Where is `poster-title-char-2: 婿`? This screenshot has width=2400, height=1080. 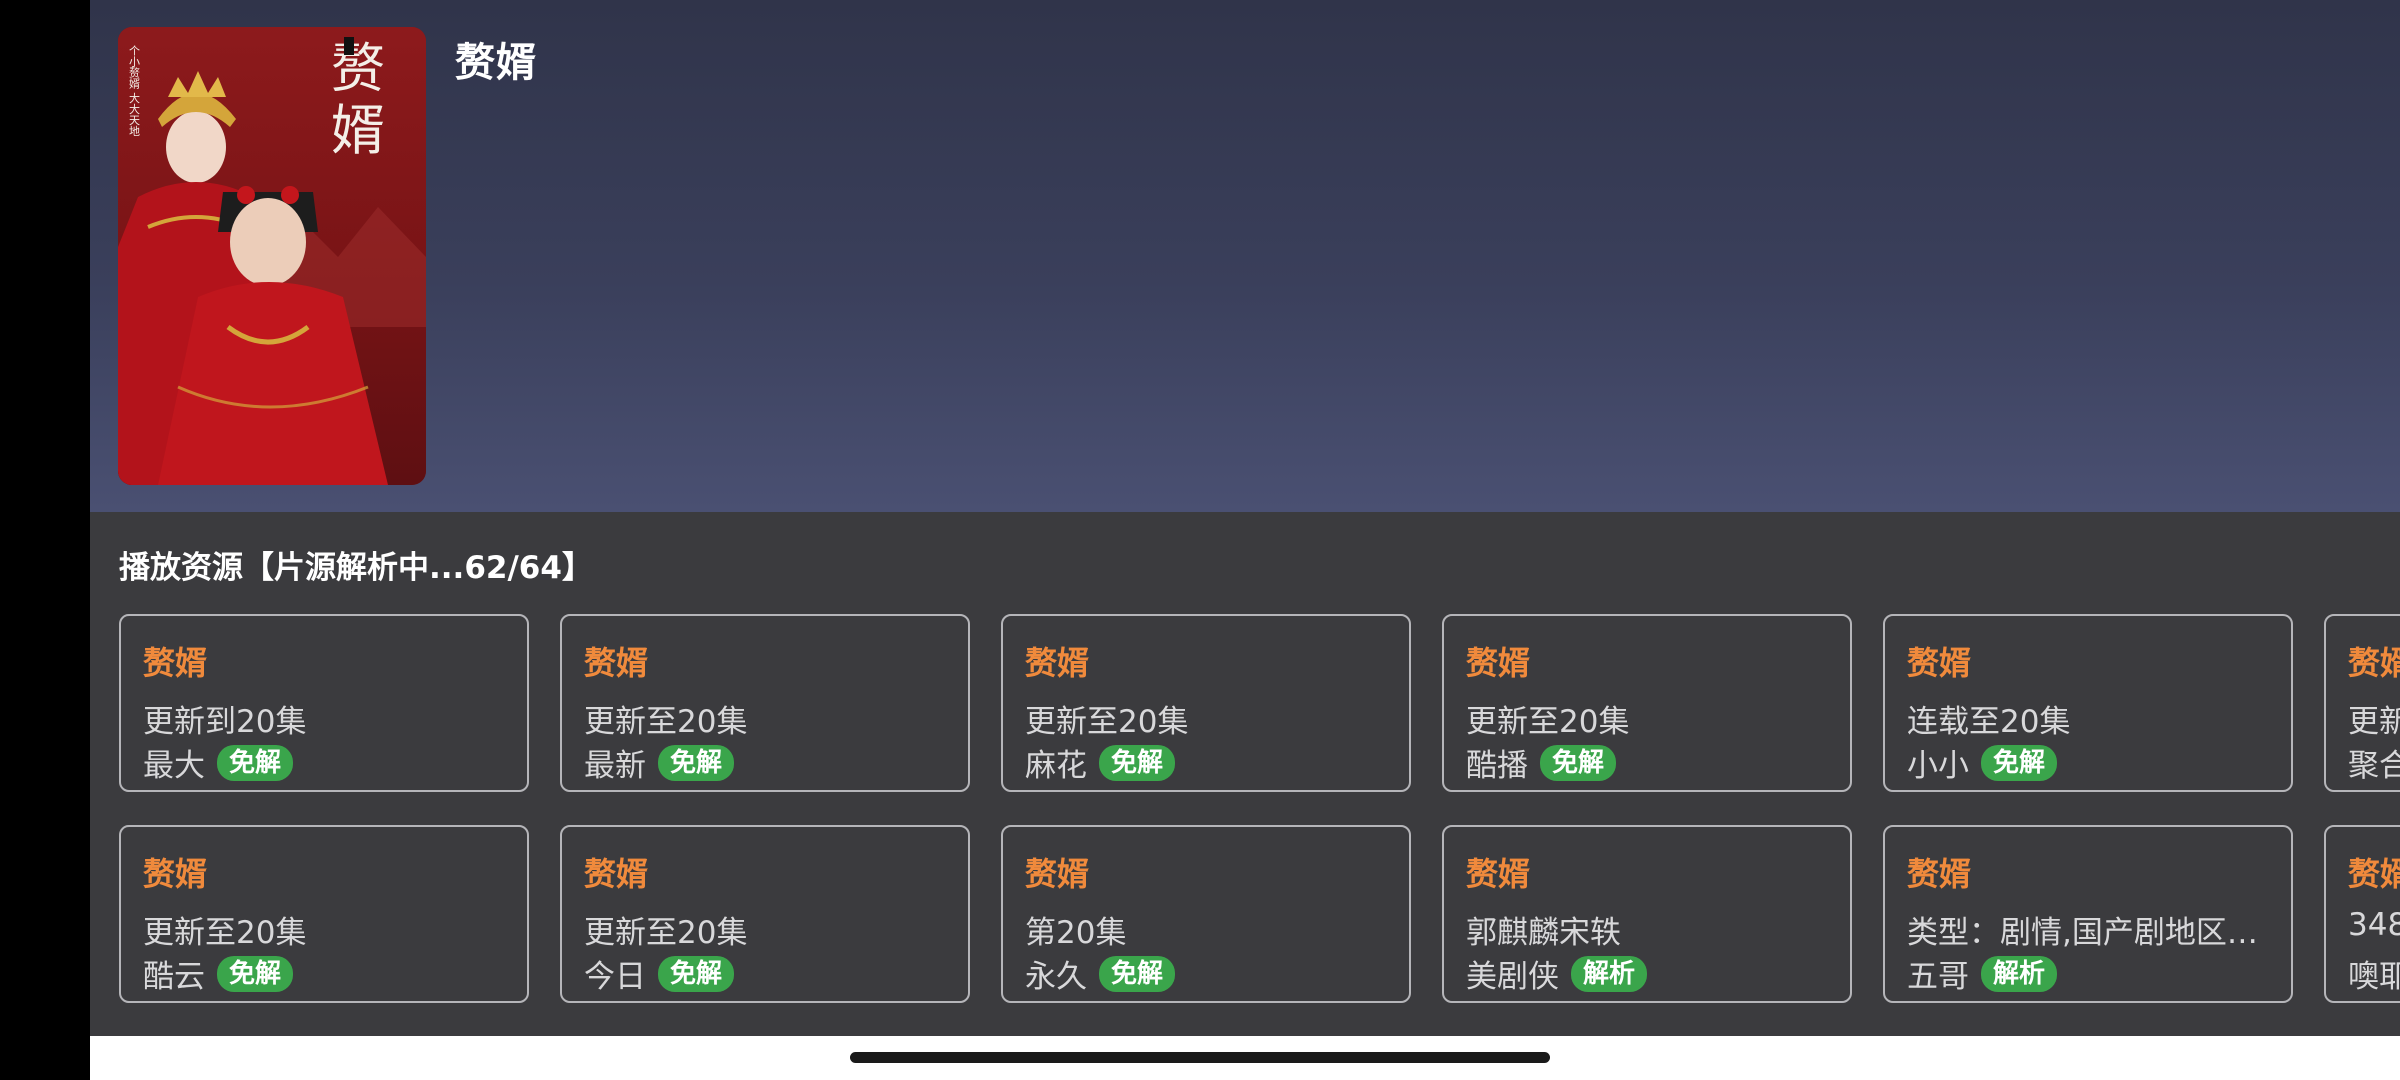 poster-title-char-2: 婿 is located at coordinates (358, 130).